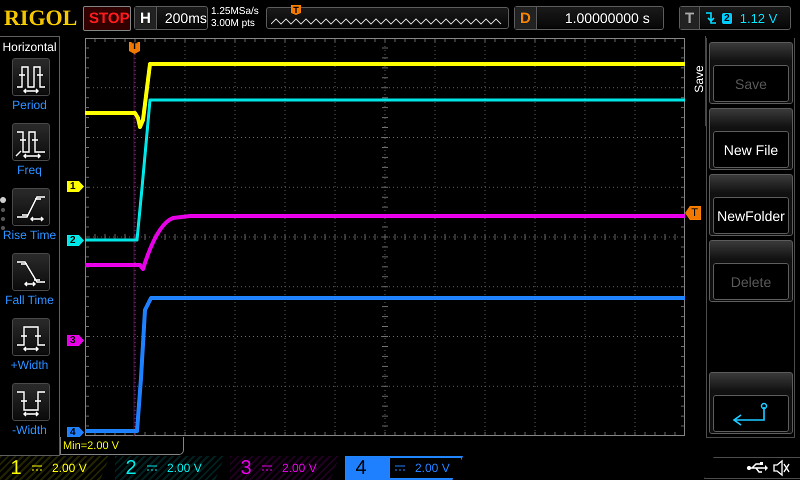 The width and height of the screenshot is (800, 480). What do you see at coordinates (759, 18) in the screenshot?
I see `trigger-level: 1.12 V` at bounding box center [759, 18].